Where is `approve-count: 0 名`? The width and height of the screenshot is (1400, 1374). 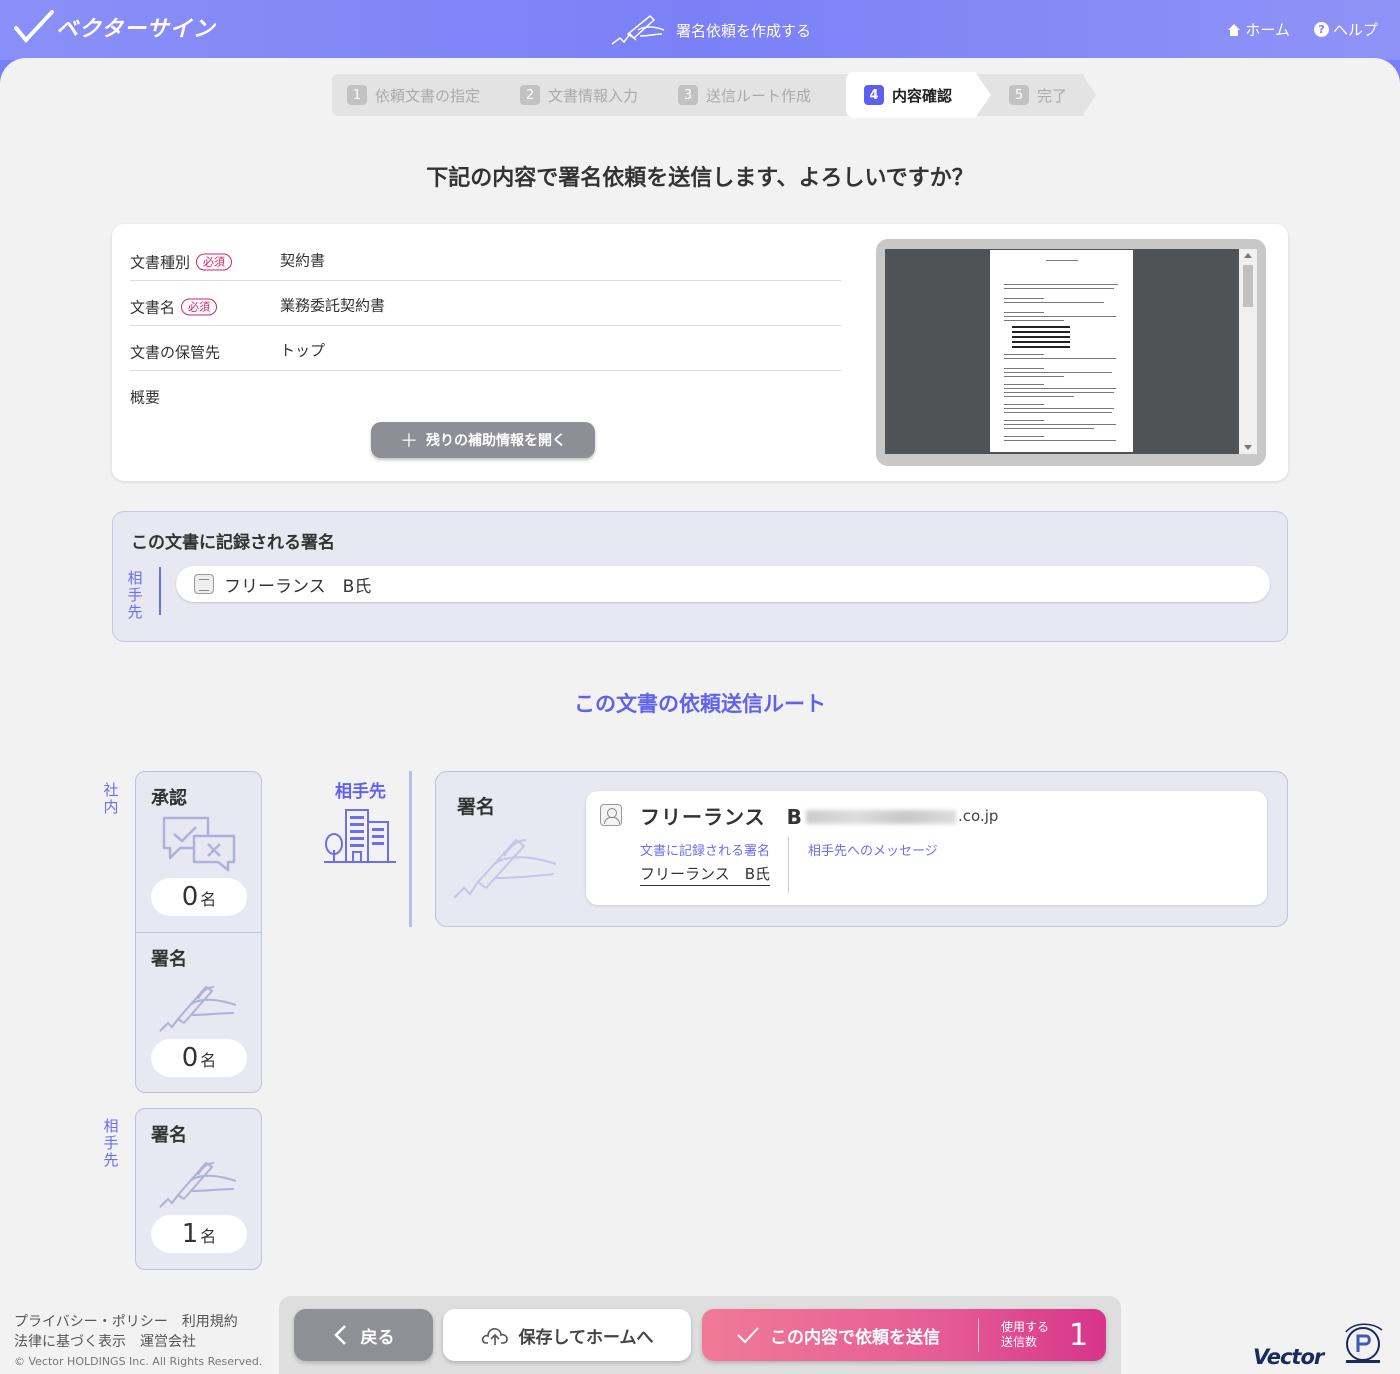 approve-count: 0 名 is located at coordinates (199, 897).